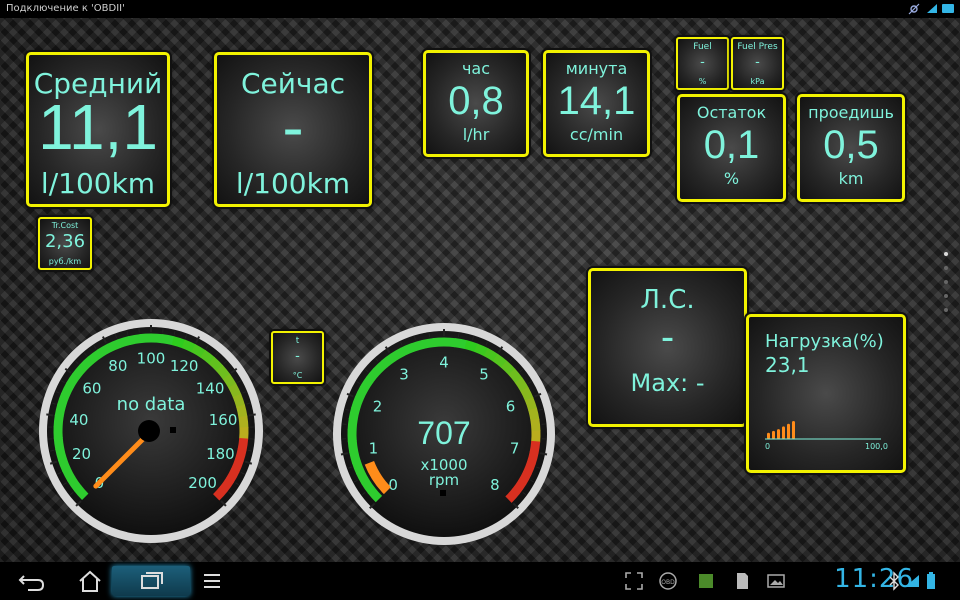  Describe the element at coordinates (757, 63) in the screenshot. I see `fuel-pressure-panel: Fuel Pres - kPa` at that location.